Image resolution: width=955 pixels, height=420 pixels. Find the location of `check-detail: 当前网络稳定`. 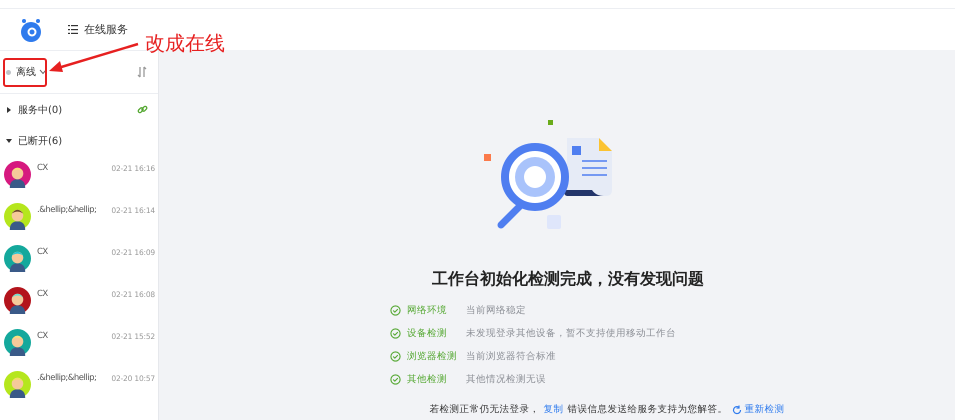

check-detail: 当前网络稳定 is located at coordinates (496, 310).